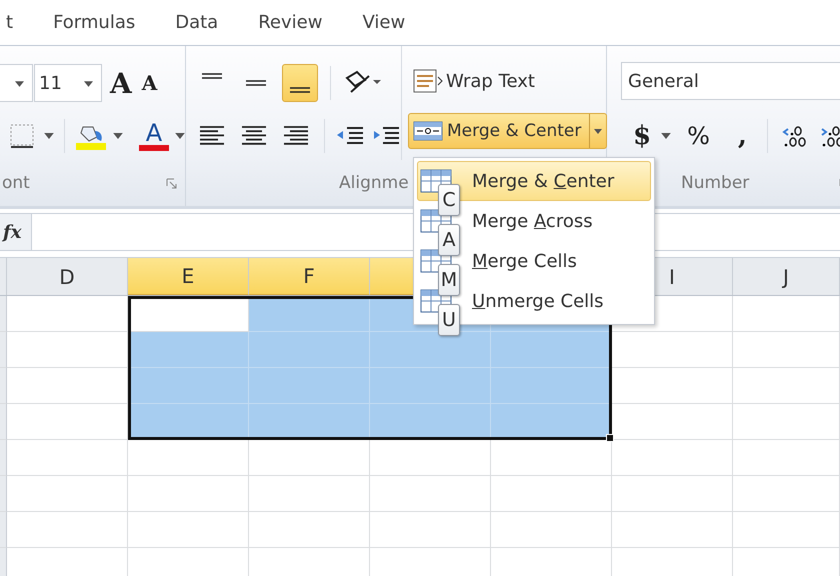 Image resolution: width=840 pixels, height=576 pixels. Describe the element at coordinates (374, 183) in the screenshot. I see `group-label: Alignme` at that location.